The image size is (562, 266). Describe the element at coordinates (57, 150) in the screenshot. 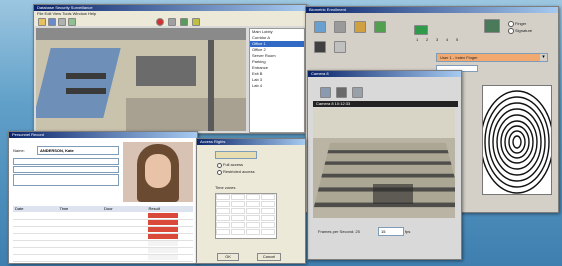

I see `name-value: ANDERSON, Kate` at that location.